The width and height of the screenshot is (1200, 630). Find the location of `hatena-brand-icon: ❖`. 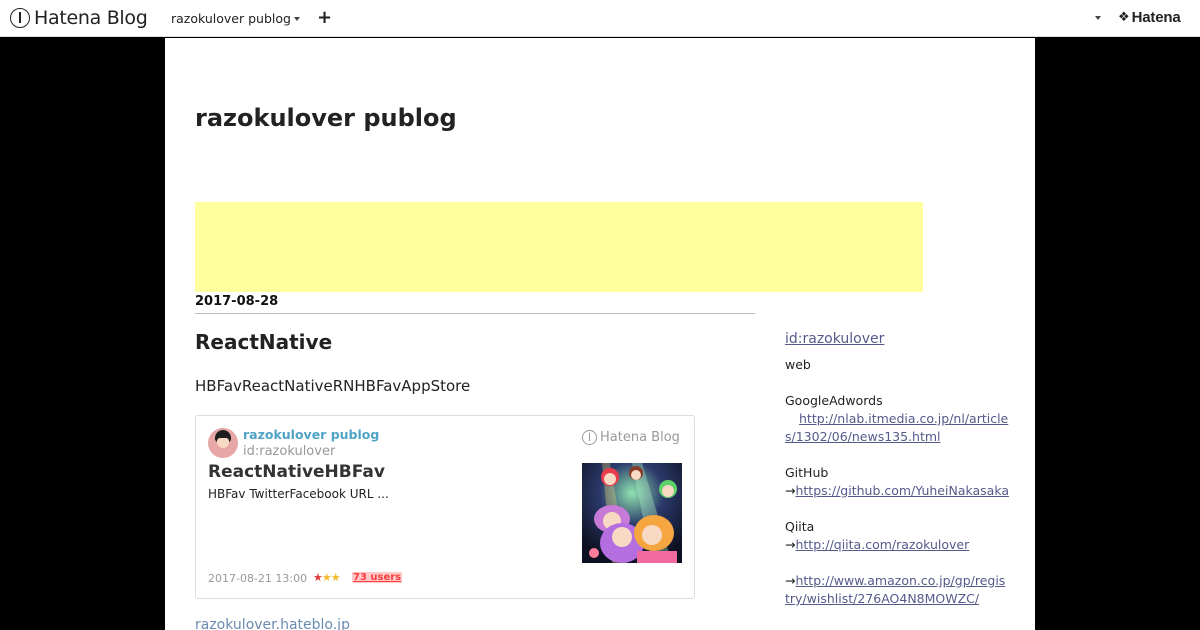

hatena-brand-icon: ❖ is located at coordinates (1124, 17).